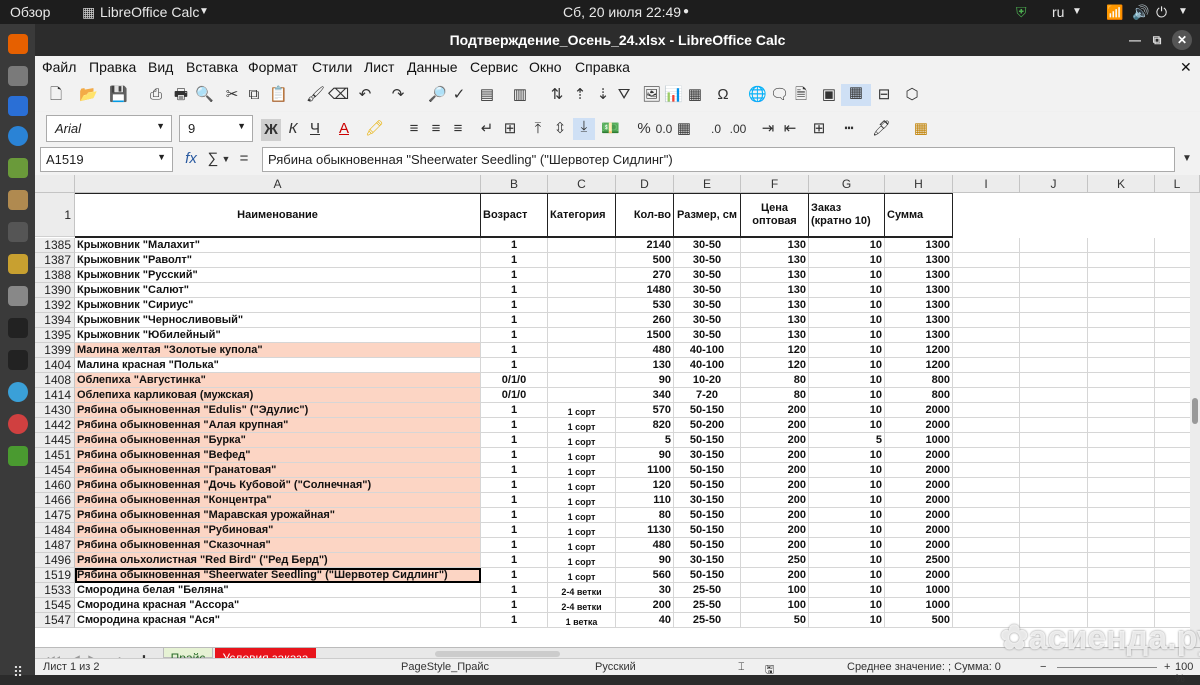 This screenshot has width=1200, height=685. I want to click on sheet-tab-order-terms: Условия заказа, so click(265, 653).